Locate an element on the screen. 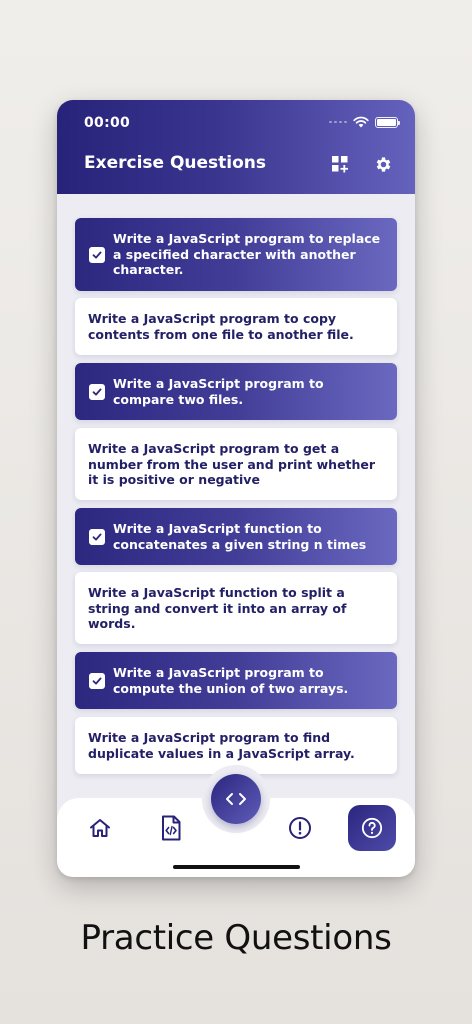 The image size is (472, 1024). add-widget-button is located at coordinates (340, 164).